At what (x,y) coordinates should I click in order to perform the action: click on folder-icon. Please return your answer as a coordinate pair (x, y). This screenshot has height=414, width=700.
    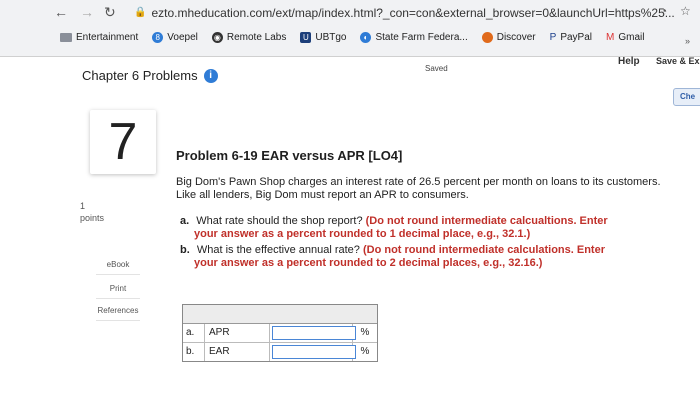
    Looking at the image, I should click on (66, 37).